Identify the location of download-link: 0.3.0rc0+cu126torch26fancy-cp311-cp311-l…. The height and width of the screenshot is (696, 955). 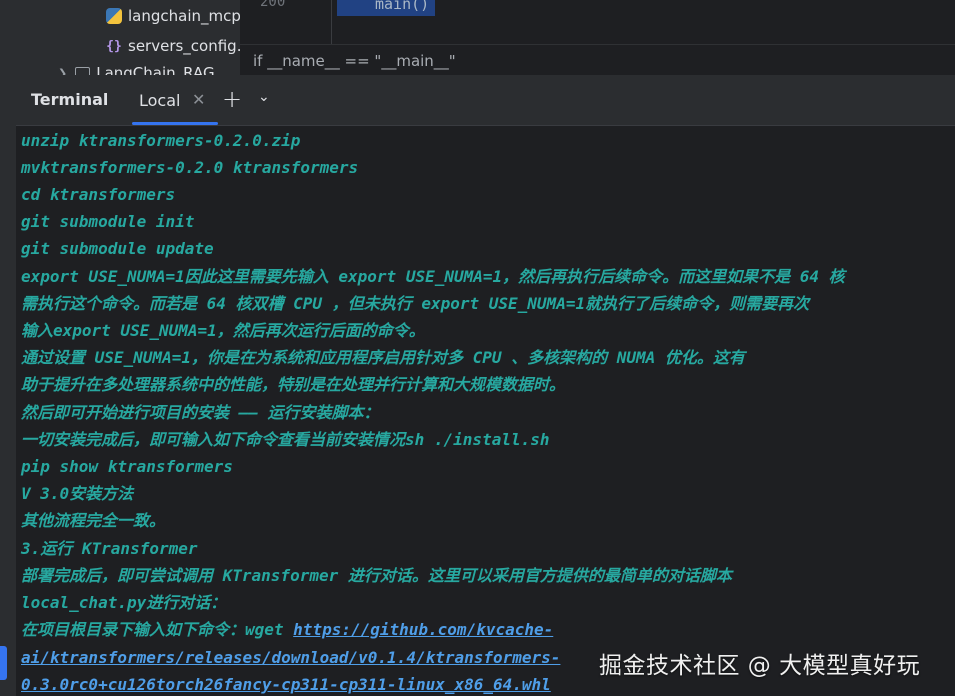
(286, 684).